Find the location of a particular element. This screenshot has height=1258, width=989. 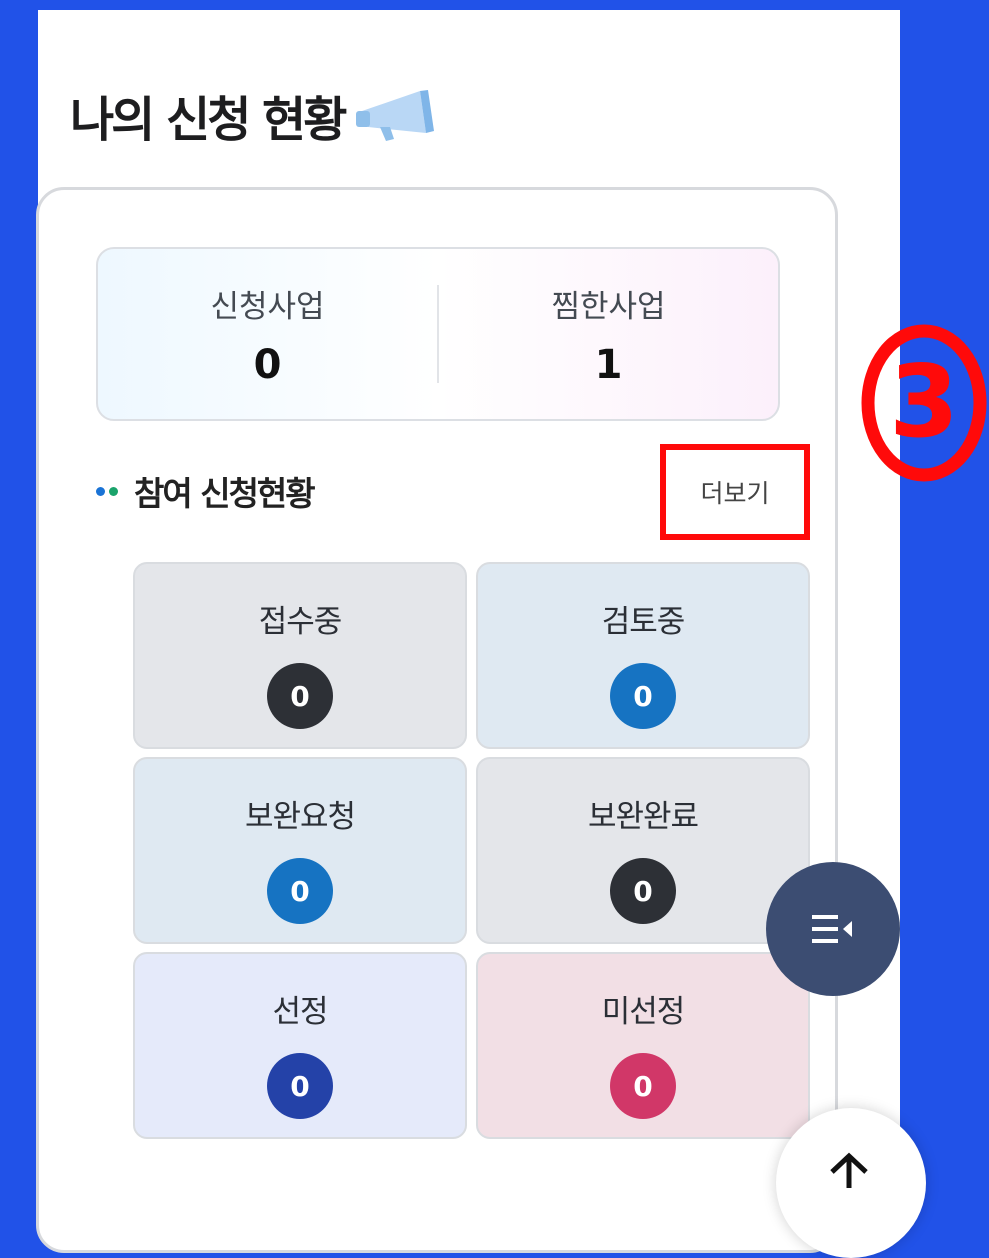

status-label: 선정 is located at coordinates (300, 1012).